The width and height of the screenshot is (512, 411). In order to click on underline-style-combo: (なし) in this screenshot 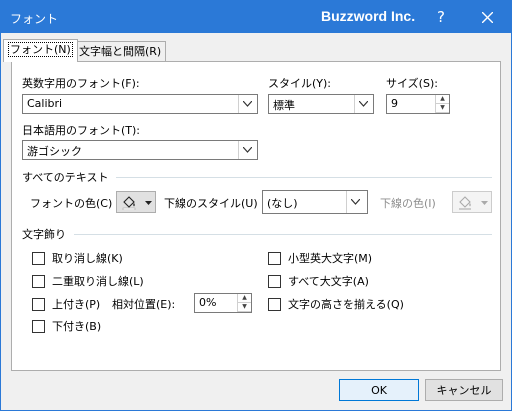, I will do `click(315, 202)`.